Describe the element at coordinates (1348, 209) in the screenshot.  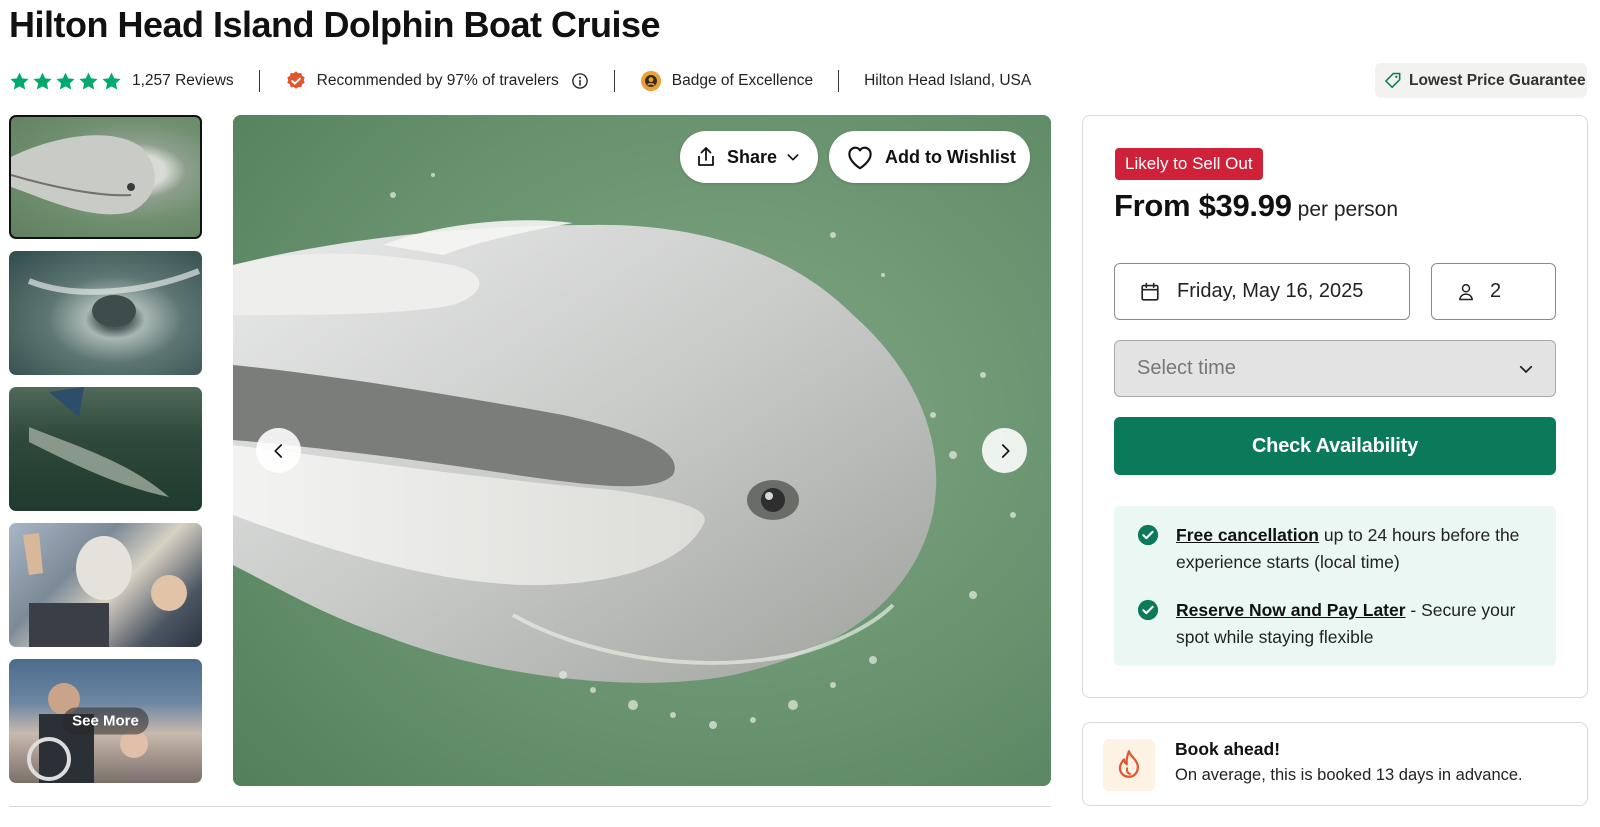
I see `price-suffix: per person` at that location.